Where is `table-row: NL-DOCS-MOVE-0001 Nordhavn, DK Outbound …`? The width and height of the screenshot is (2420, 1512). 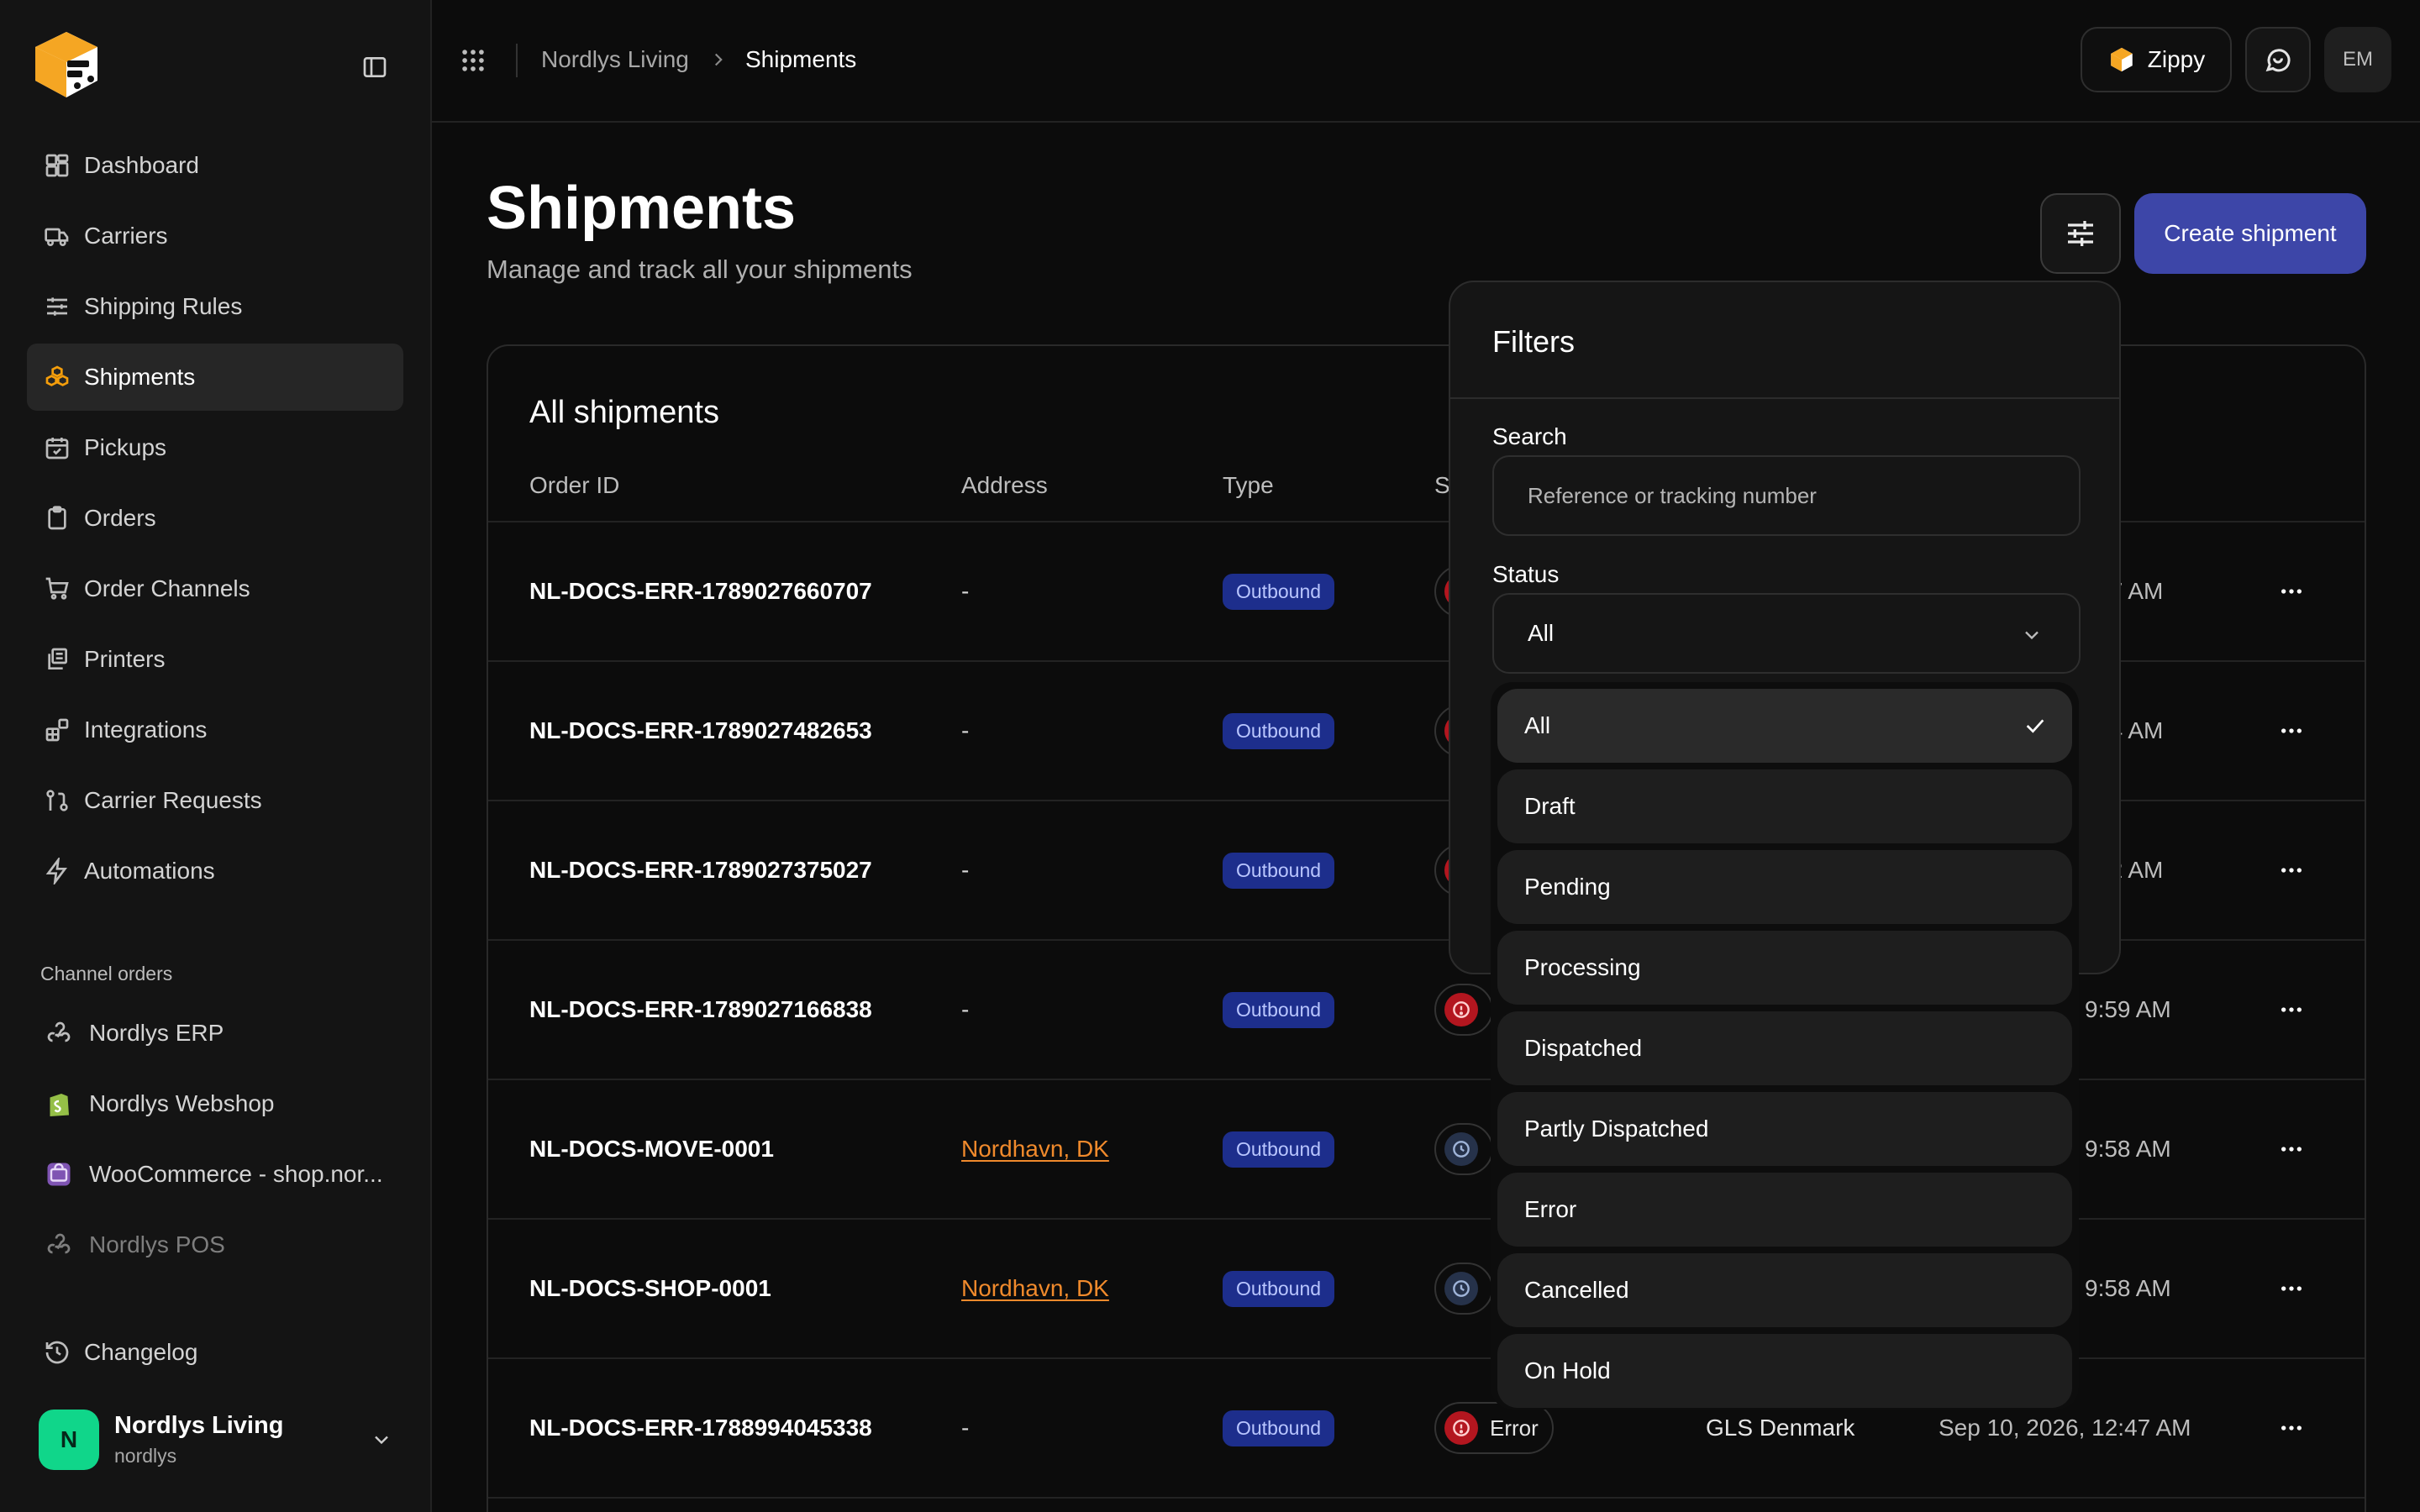 table-row: NL-DOCS-MOVE-0001 Nordhavn, DK Outbound … is located at coordinates (1426, 1150).